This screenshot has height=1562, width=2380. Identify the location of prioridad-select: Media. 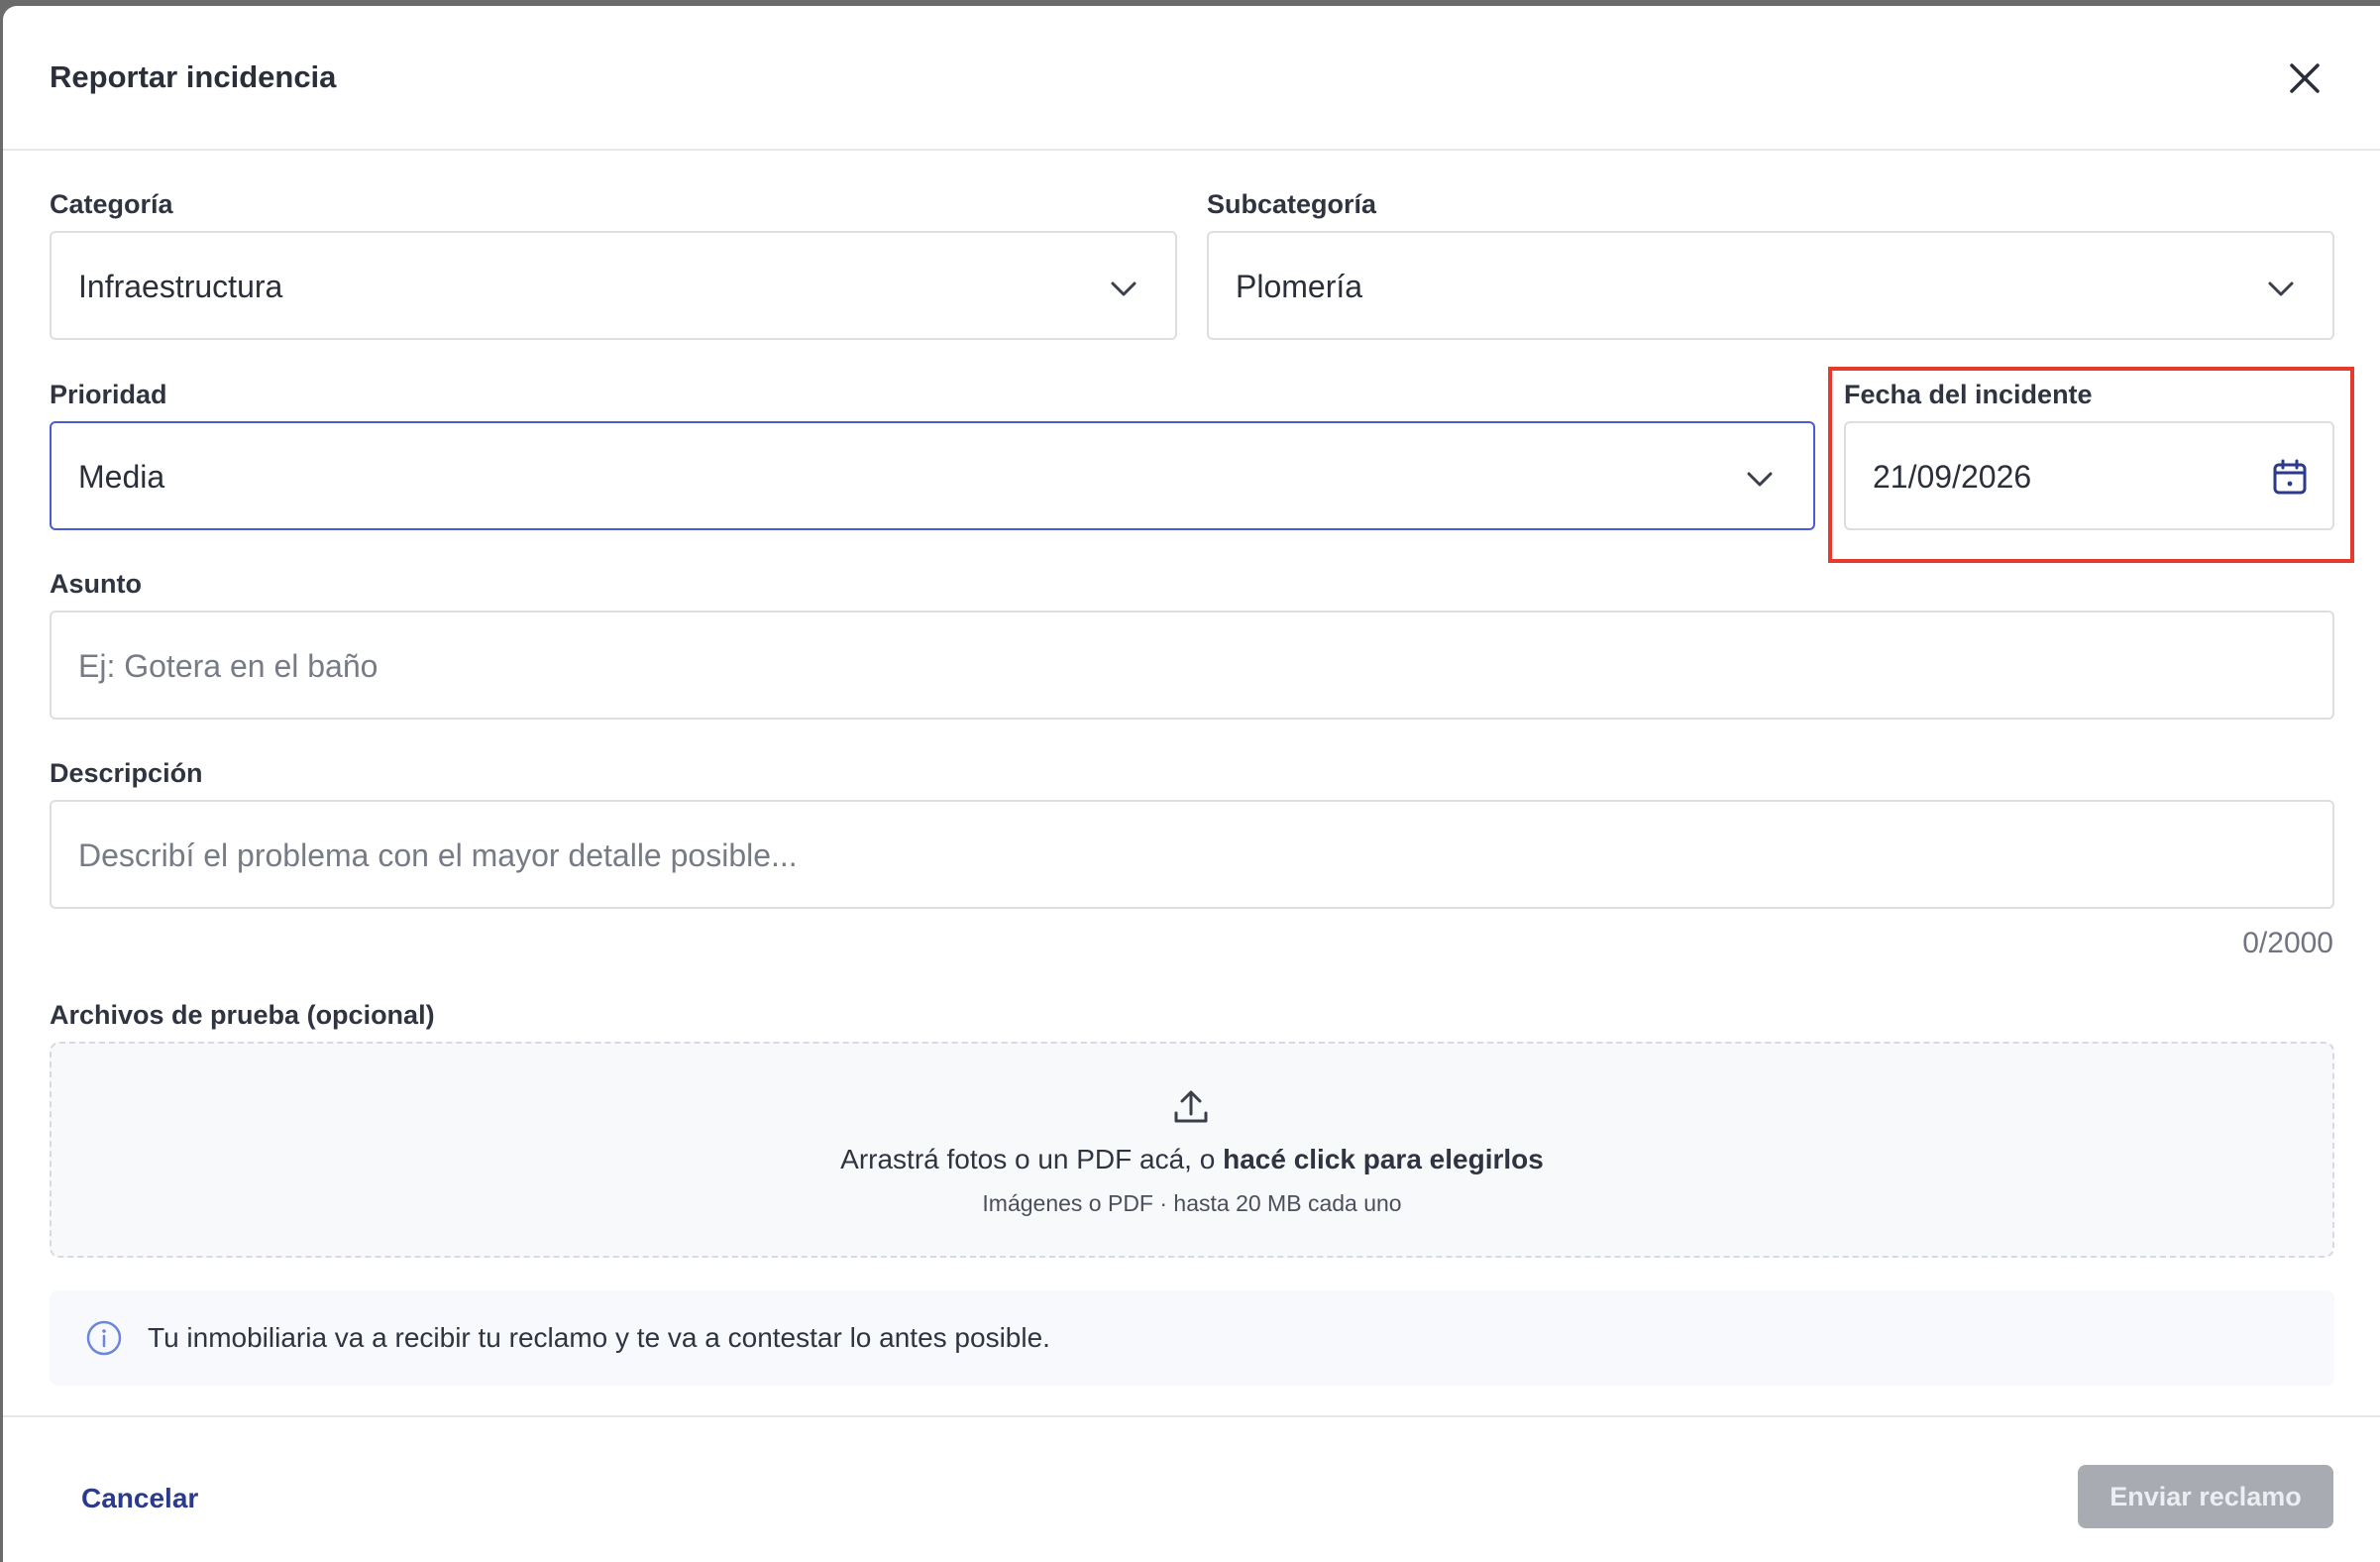
(932, 476).